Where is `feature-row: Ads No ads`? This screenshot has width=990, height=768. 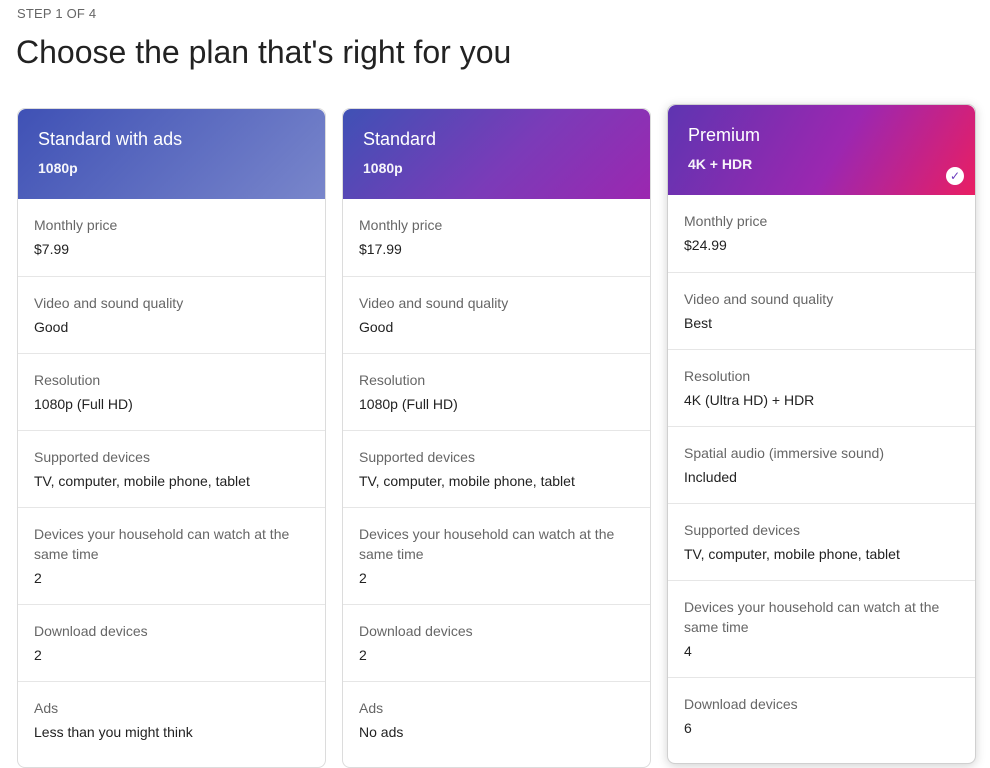
feature-row: Ads No ads is located at coordinates (496, 719).